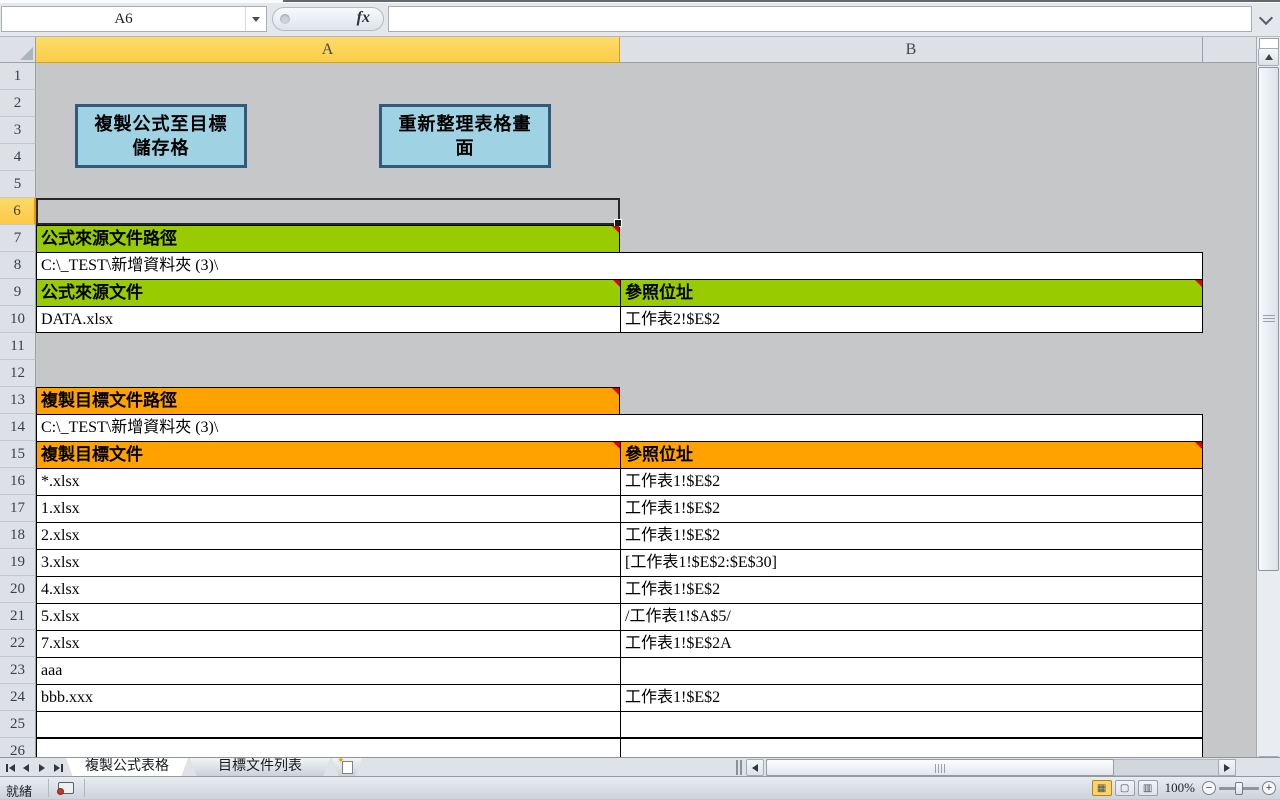 Image resolution: width=1280 pixels, height=800 pixels. Describe the element at coordinates (1268, 319) in the screenshot. I see `vertical-scroll-thumb` at that location.